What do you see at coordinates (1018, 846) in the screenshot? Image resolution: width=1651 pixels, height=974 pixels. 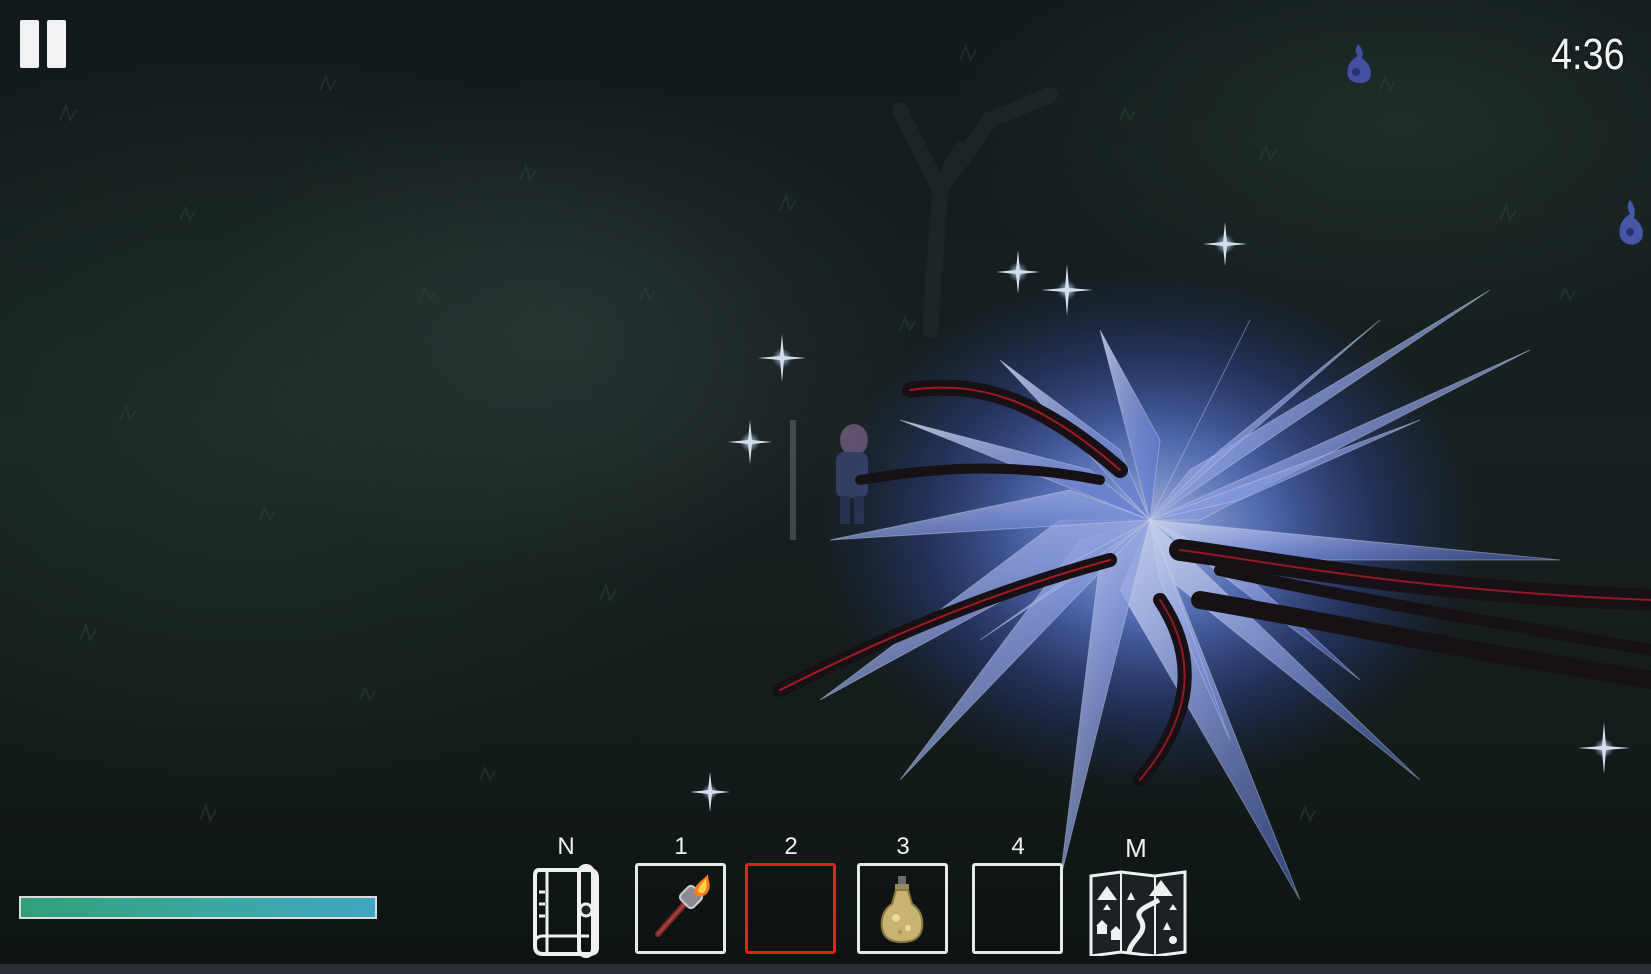 I see `hotbar-key-label: 4` at bounding box center [1018, 846].